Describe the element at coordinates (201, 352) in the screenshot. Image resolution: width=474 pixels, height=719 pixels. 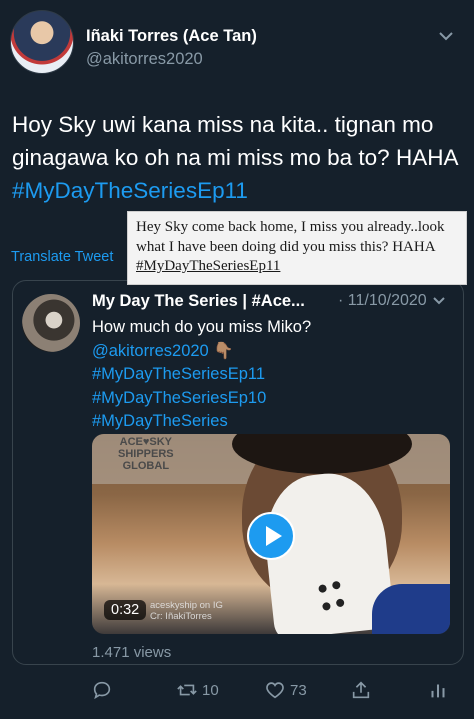
I see `quoted-mention-link: @akitorres2020 👇🏽` at that location.